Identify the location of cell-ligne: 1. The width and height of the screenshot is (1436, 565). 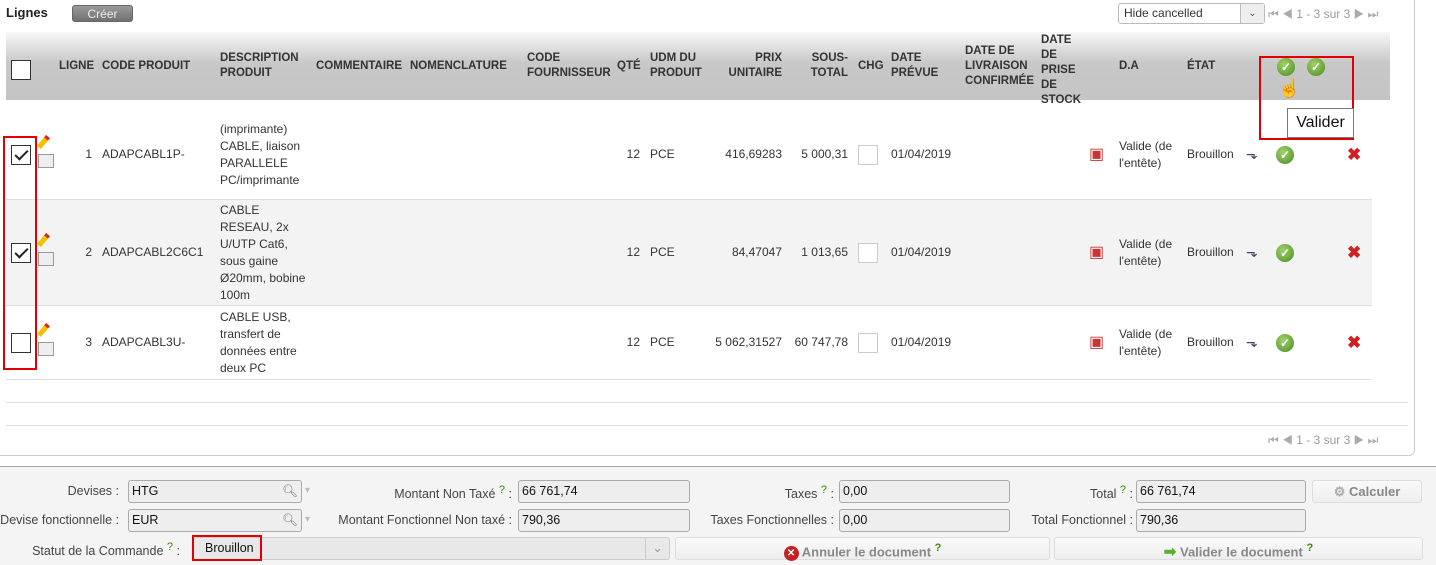
(88, 154).